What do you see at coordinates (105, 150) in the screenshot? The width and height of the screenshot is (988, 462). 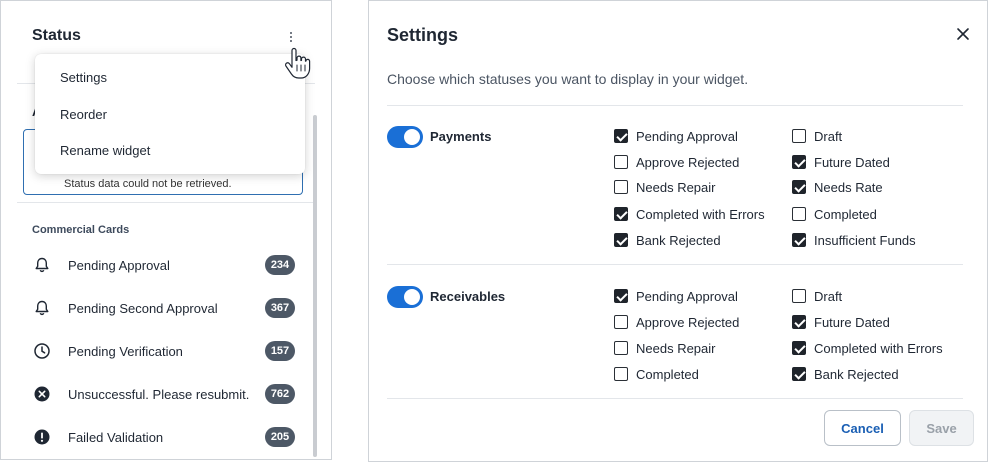 I see `menu-item-rename-widget: Rename widget` at bounding box center [105, 150].